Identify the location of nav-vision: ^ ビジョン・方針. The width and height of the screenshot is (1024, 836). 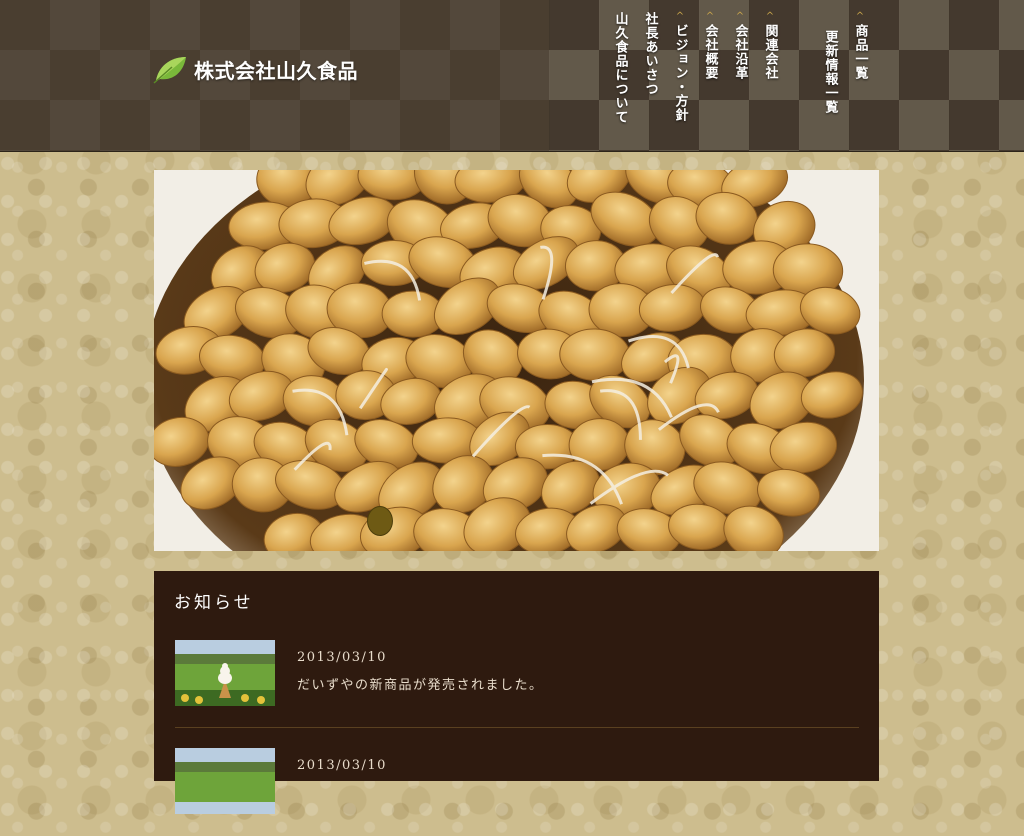
(680, 67).